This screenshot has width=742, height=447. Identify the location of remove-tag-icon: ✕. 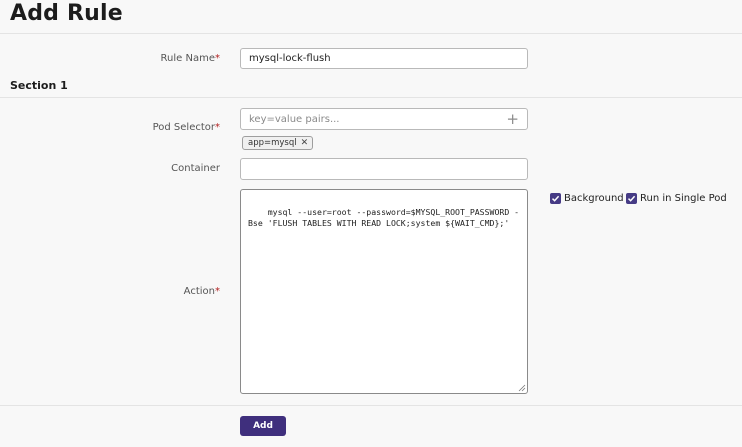
(305, 143).